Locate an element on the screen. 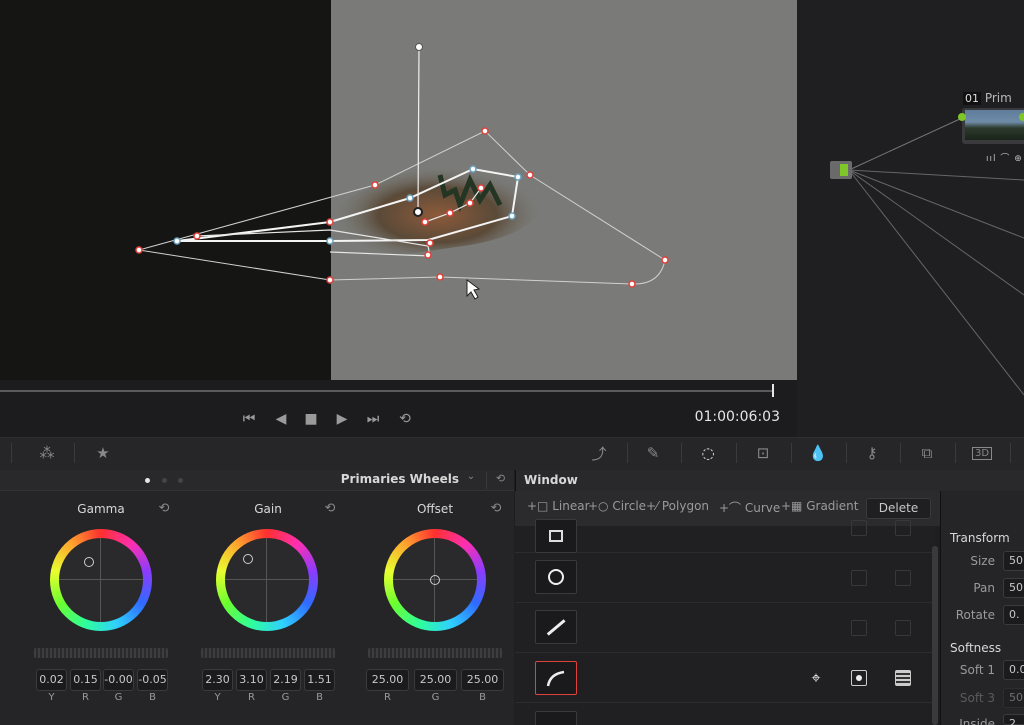  node-input-dot is located at coordinates (962, 117).